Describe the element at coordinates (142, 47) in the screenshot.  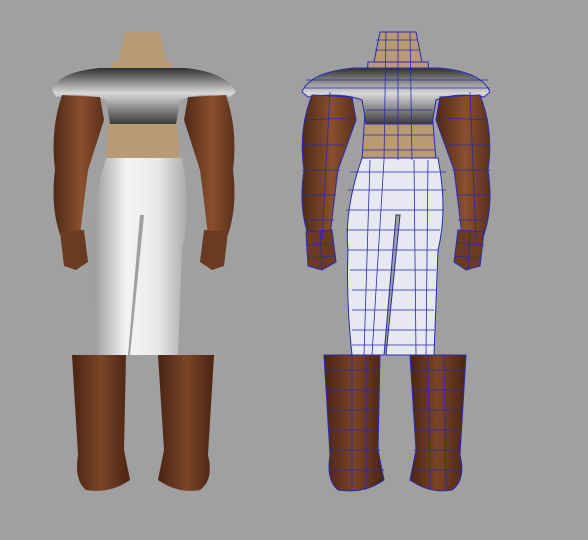
I see `neck` at that location.